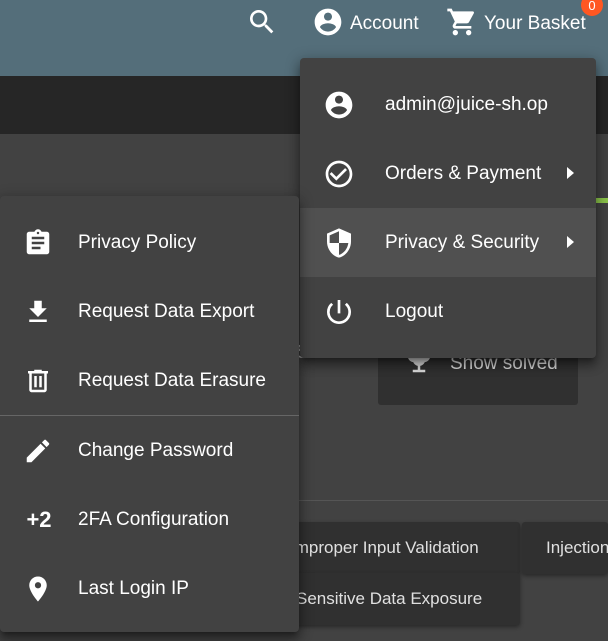 This screenshot has width=608, height=641. Describe the element at coordinates (466, 104) in the screenshot. I see `menu-item-label: admin@juice-sh.op` at that location.